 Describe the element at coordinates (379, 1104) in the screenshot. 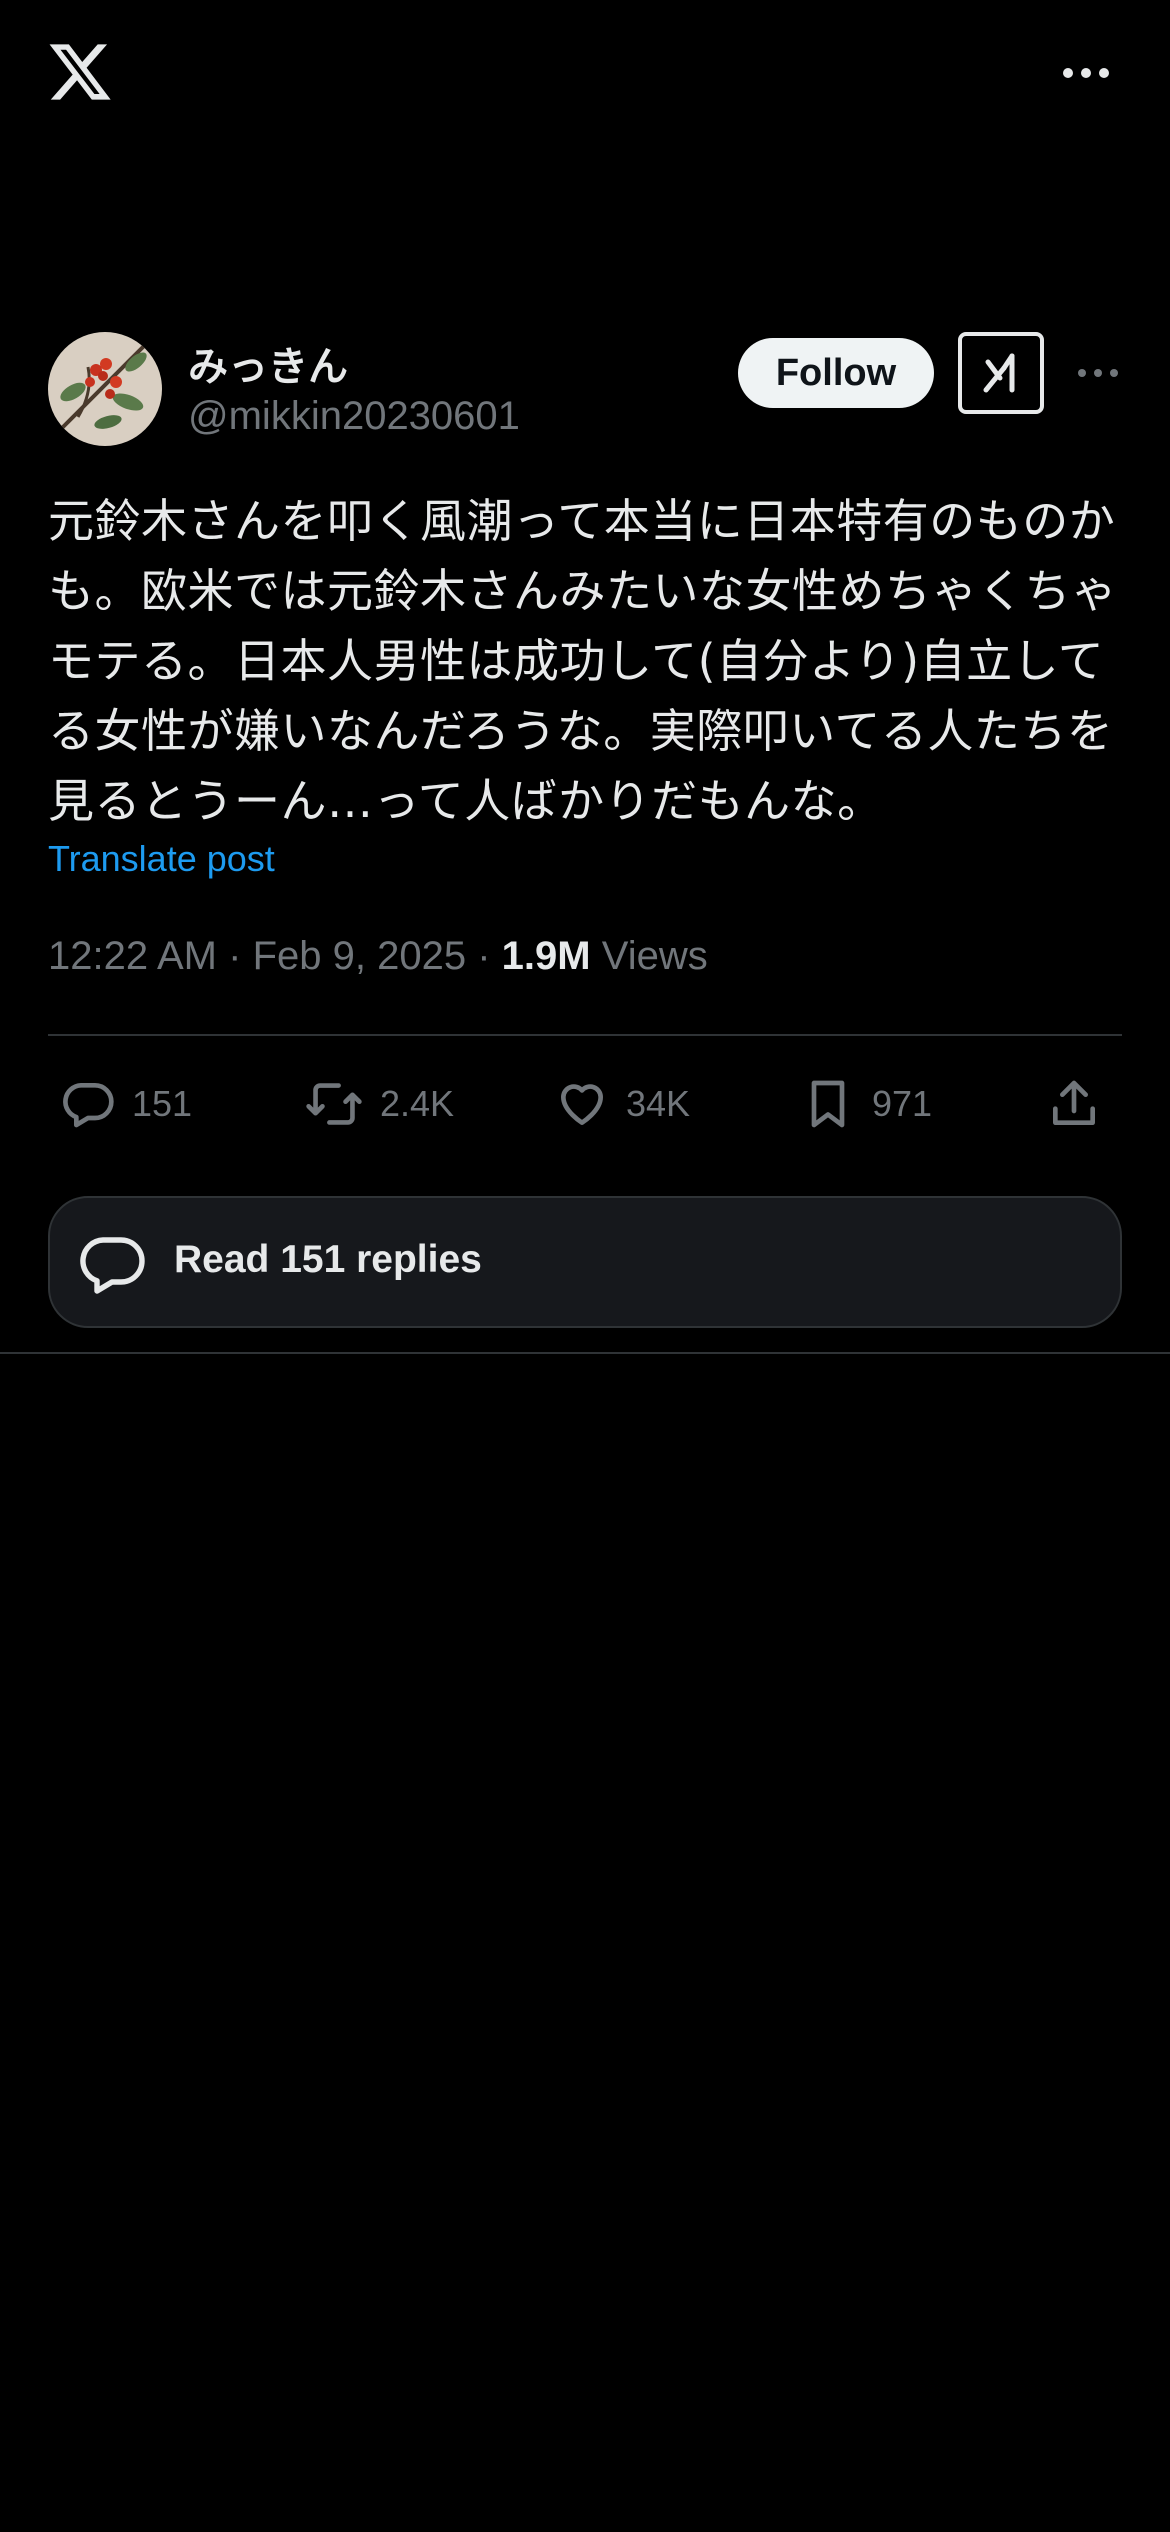

I see `repost-button: 2.4K` at that location.